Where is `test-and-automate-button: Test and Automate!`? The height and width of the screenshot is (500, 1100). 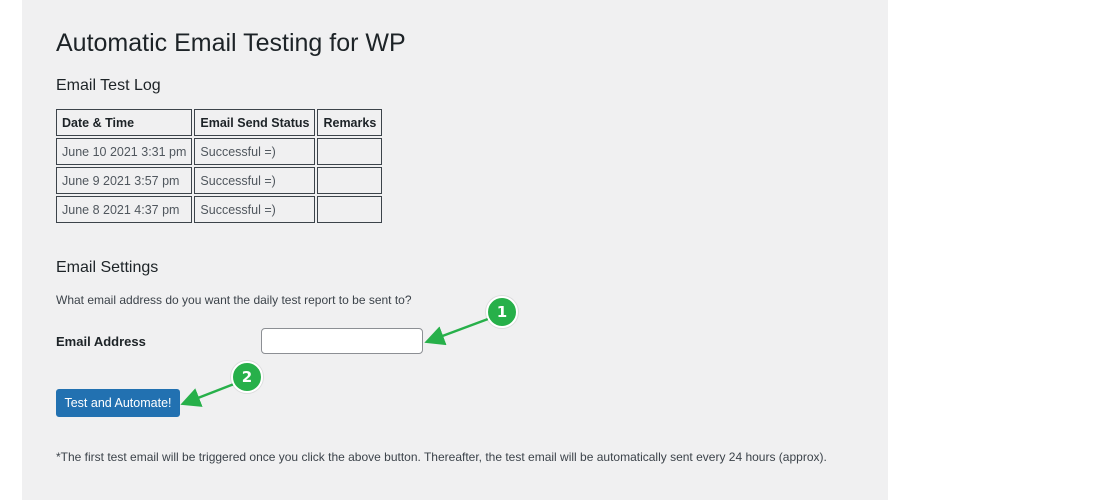 test-and-automate-button: Test and Automate! is located at coordinates (118, 403).